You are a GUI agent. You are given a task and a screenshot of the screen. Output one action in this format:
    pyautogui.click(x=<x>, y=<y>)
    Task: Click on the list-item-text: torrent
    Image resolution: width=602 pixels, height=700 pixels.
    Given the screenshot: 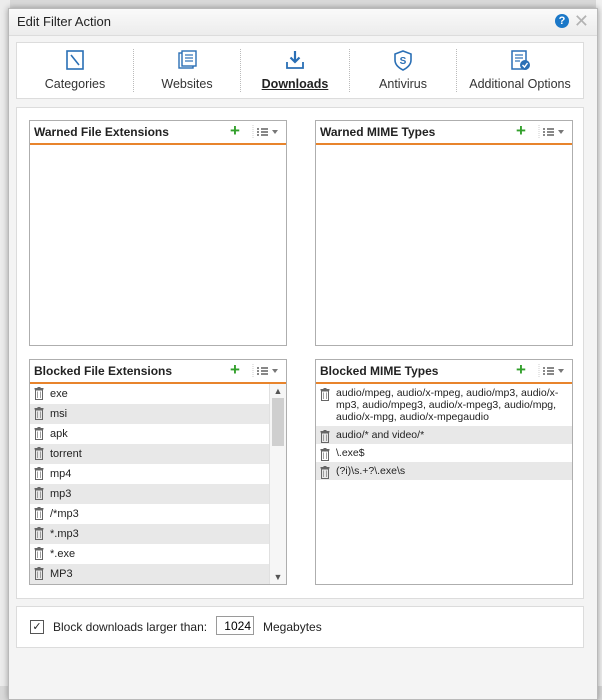 What is the action you would take?
    pyautogui.click(x=66, y=454)
    